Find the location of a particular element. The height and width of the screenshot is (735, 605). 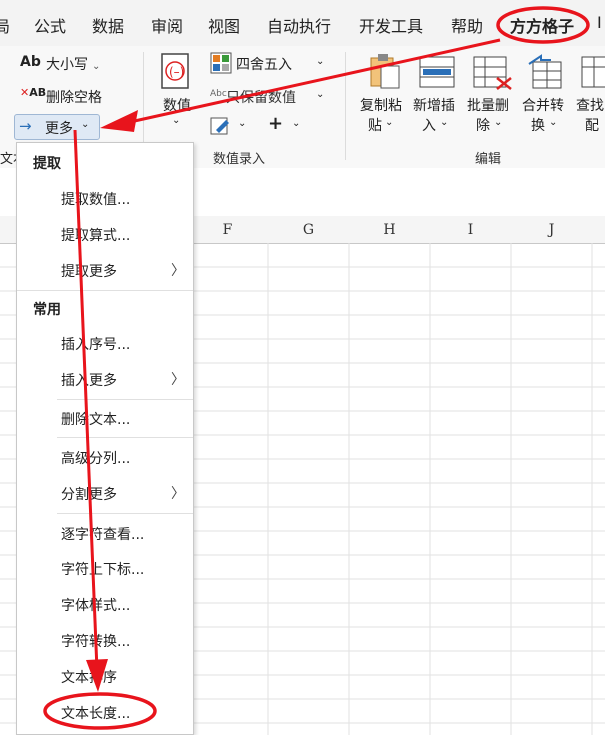

edit-cell-icon is located at coordinates (221, 126).